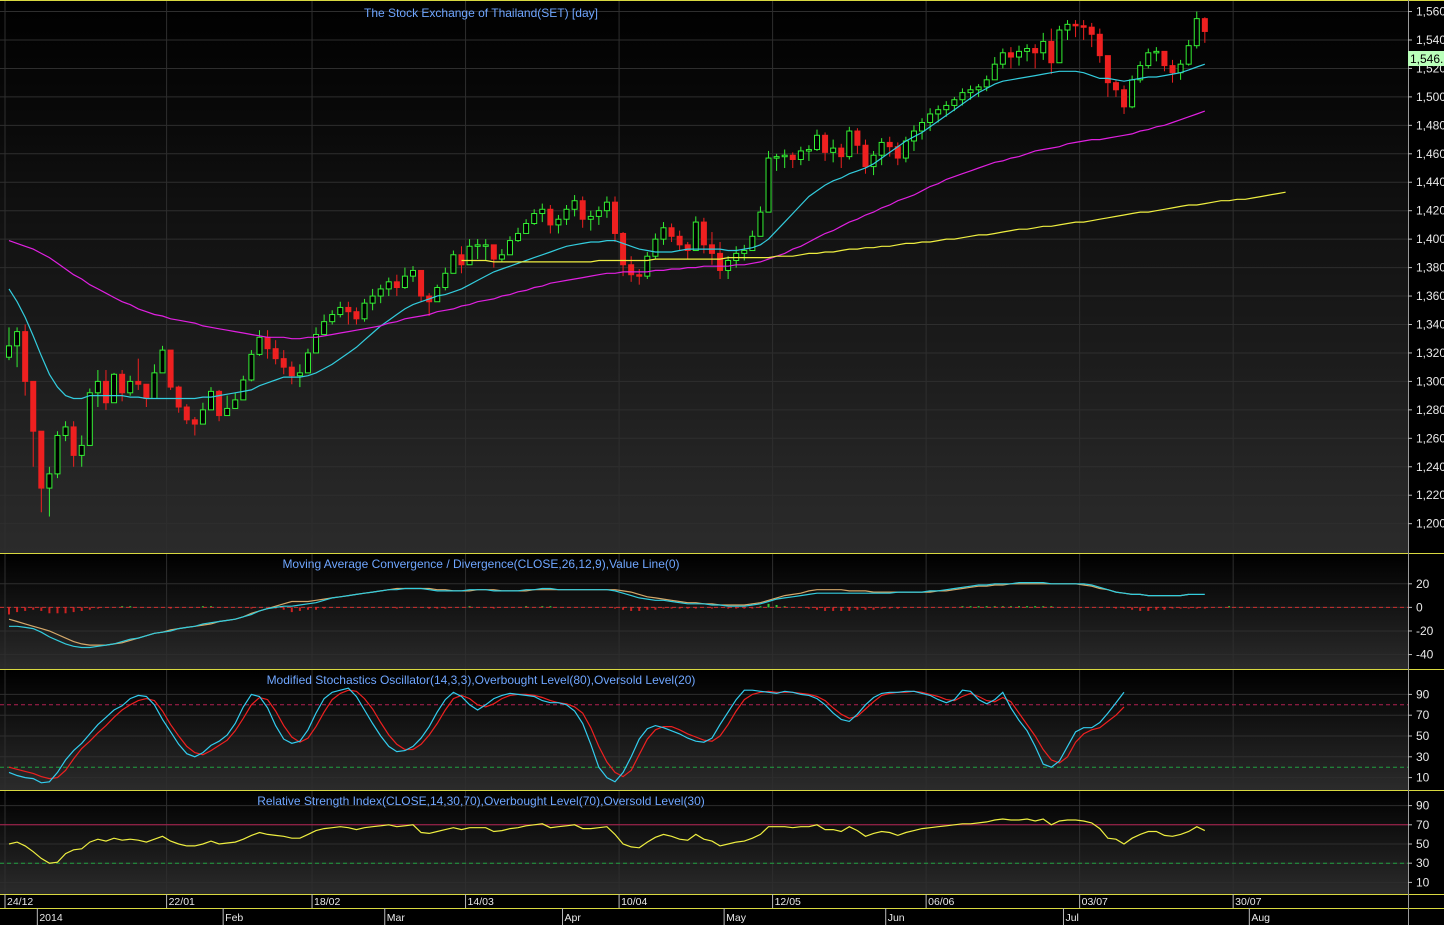 The image size is (1444, 925). Describe the element at coordinates (1071, 918) in the screenshot. I see `x-month-label: Jul` at that location.